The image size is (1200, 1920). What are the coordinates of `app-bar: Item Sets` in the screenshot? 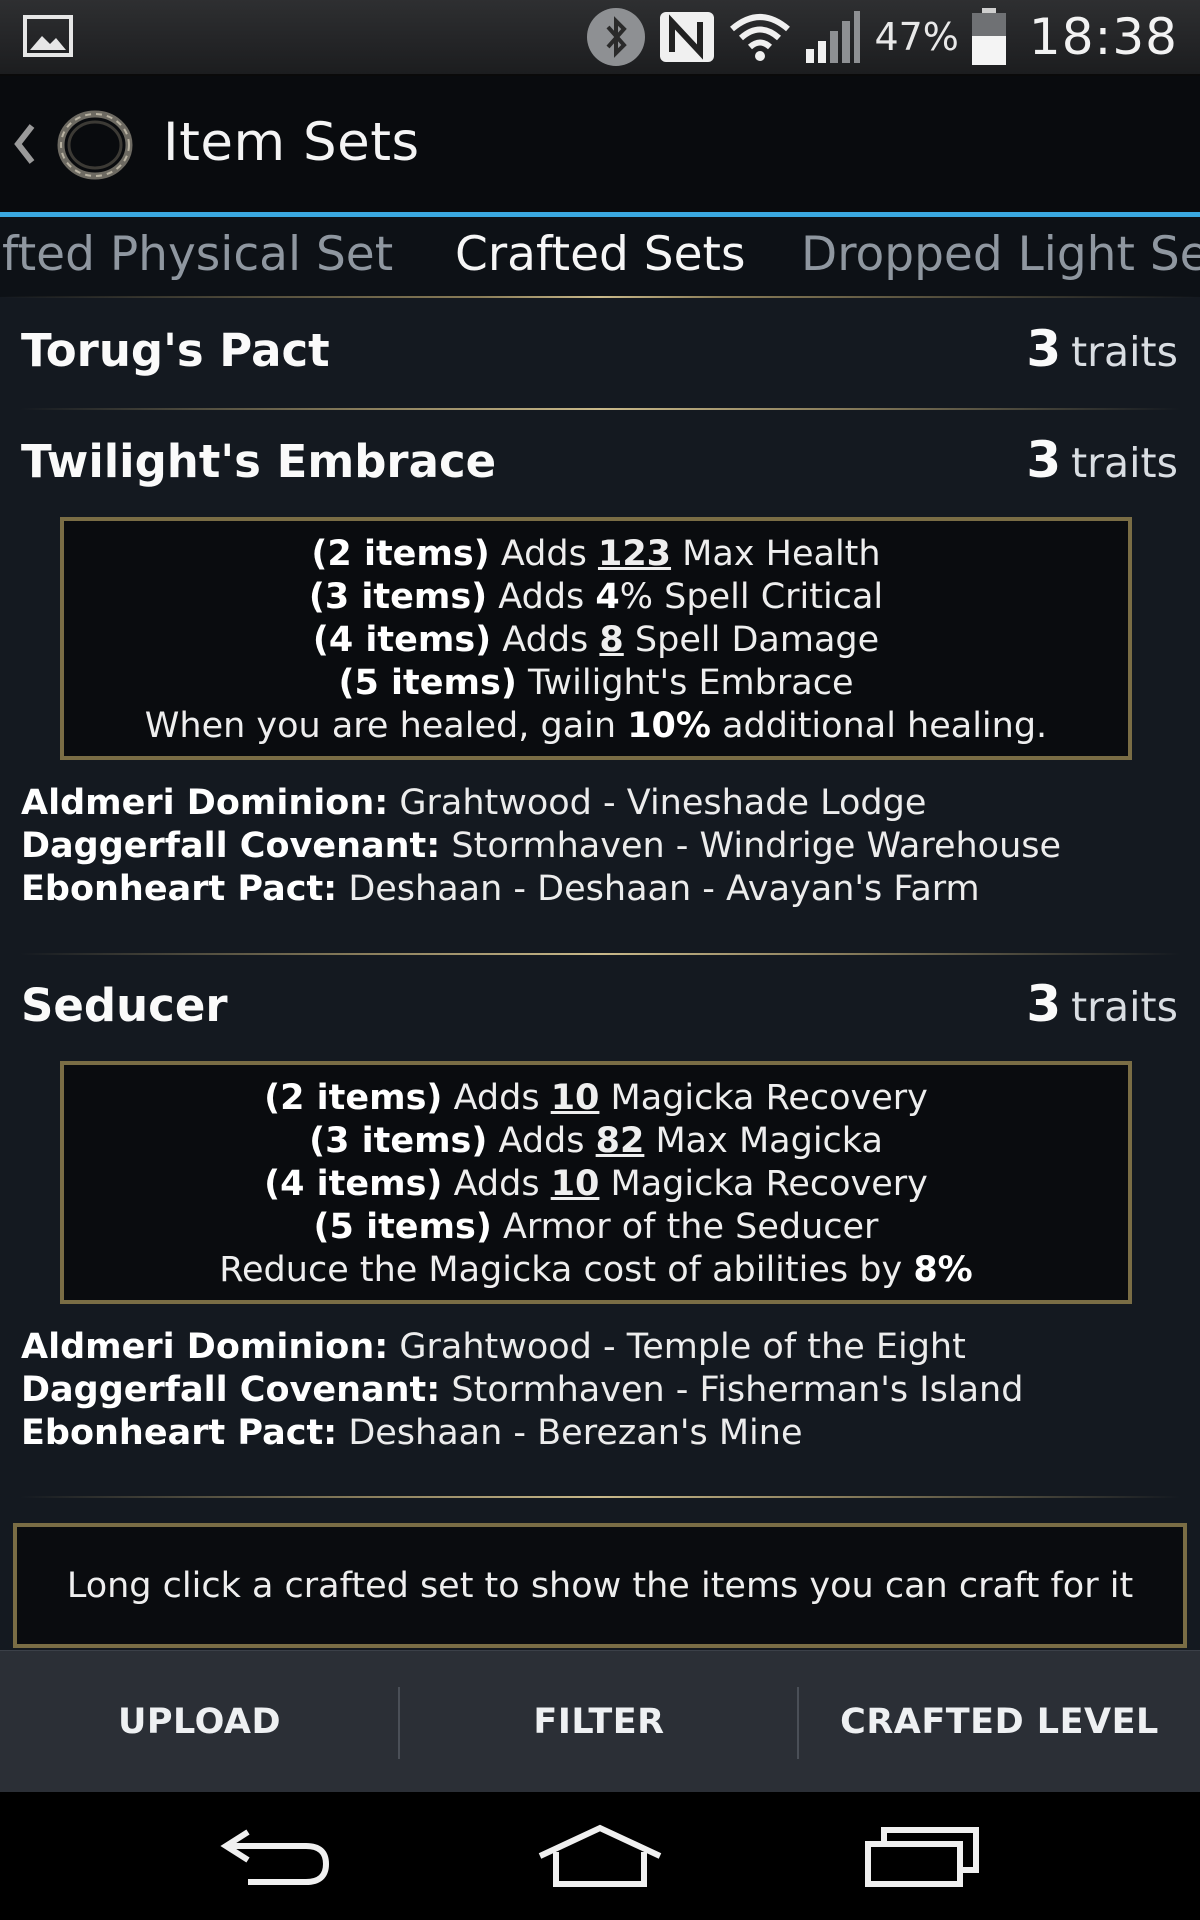 It's located at (600, 144).